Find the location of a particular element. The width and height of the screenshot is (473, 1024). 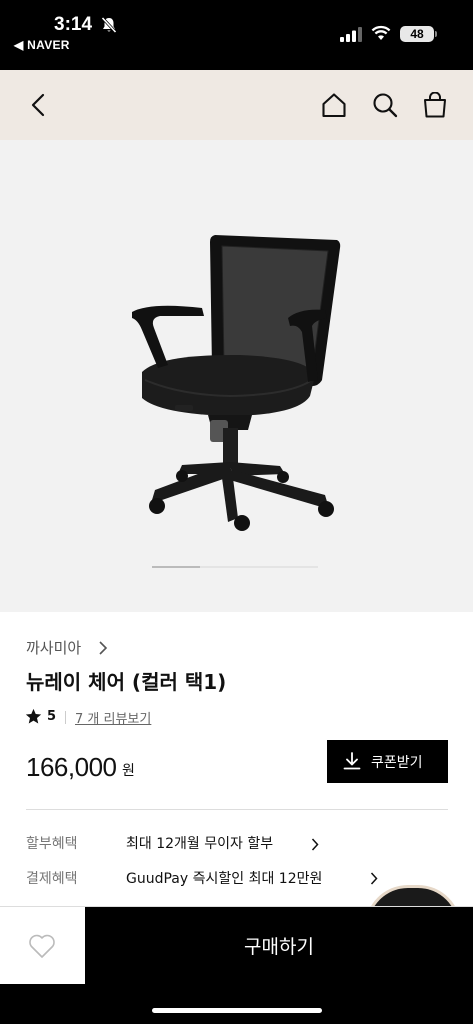

brand-link: 까사미아 is located at coordinates (53, 647).